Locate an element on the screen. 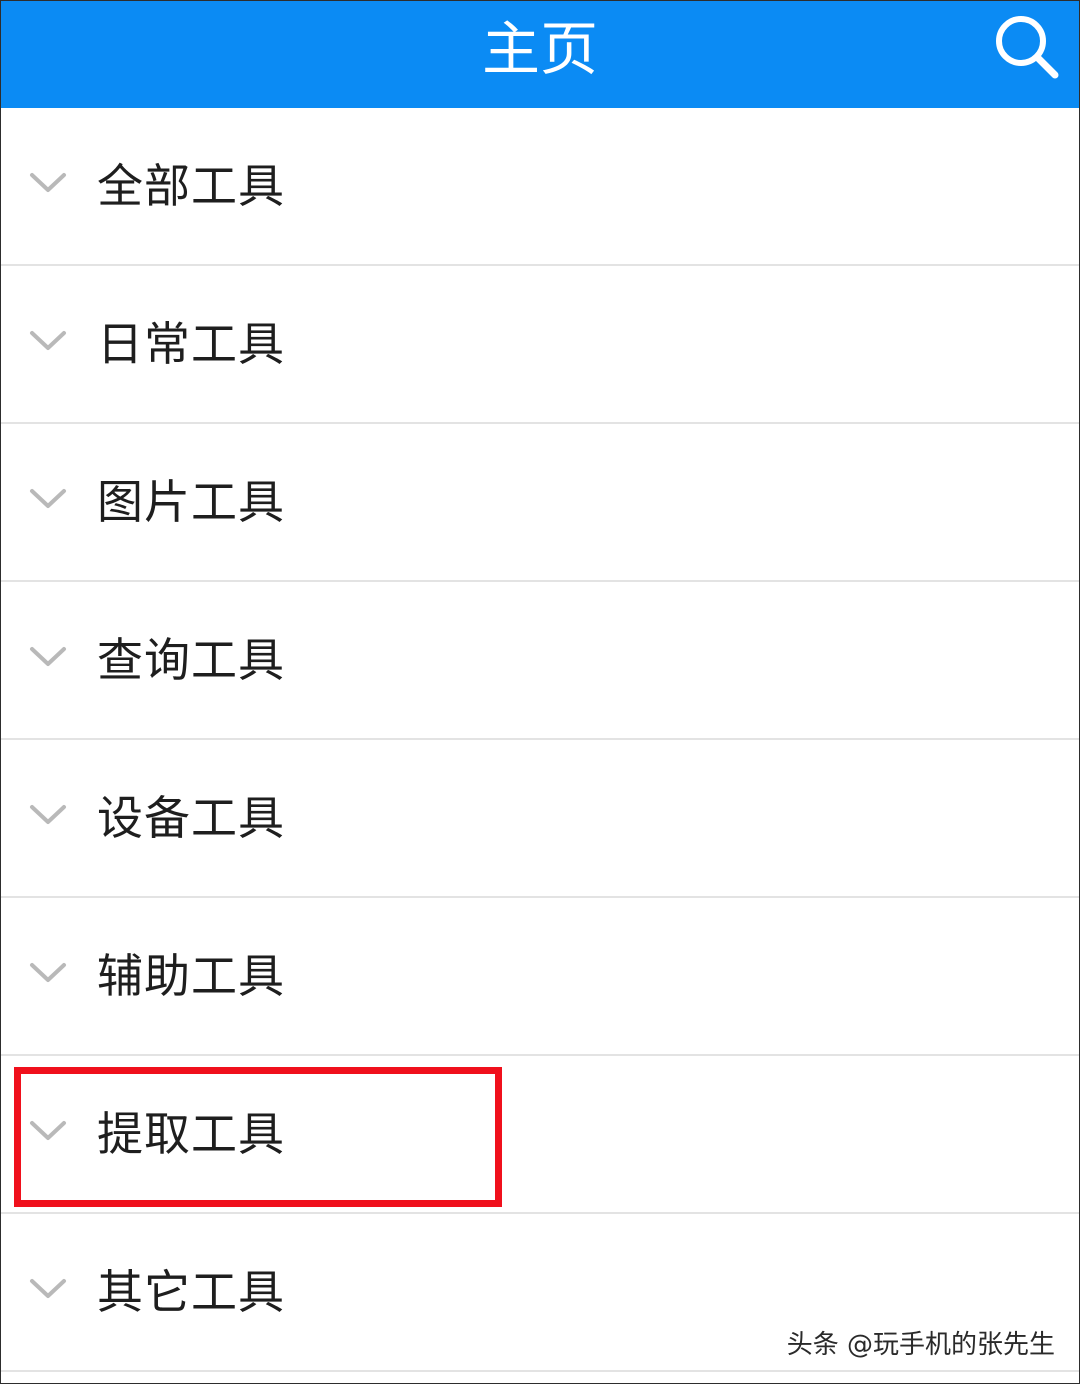 This screenshot has width=1080, height=1384. search-icon is located at coordinates (1027, 47).